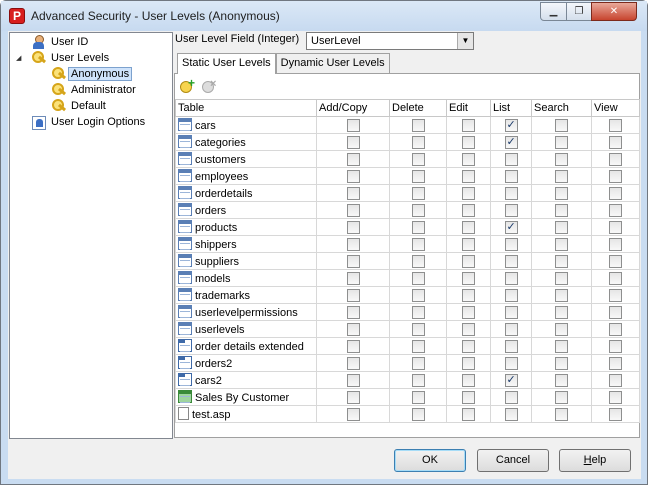 The height and width of the screenshot is (485, 648). Describe the element at coordinates (561, 108) in the screenshot. I see `column-header: Search` at that location.